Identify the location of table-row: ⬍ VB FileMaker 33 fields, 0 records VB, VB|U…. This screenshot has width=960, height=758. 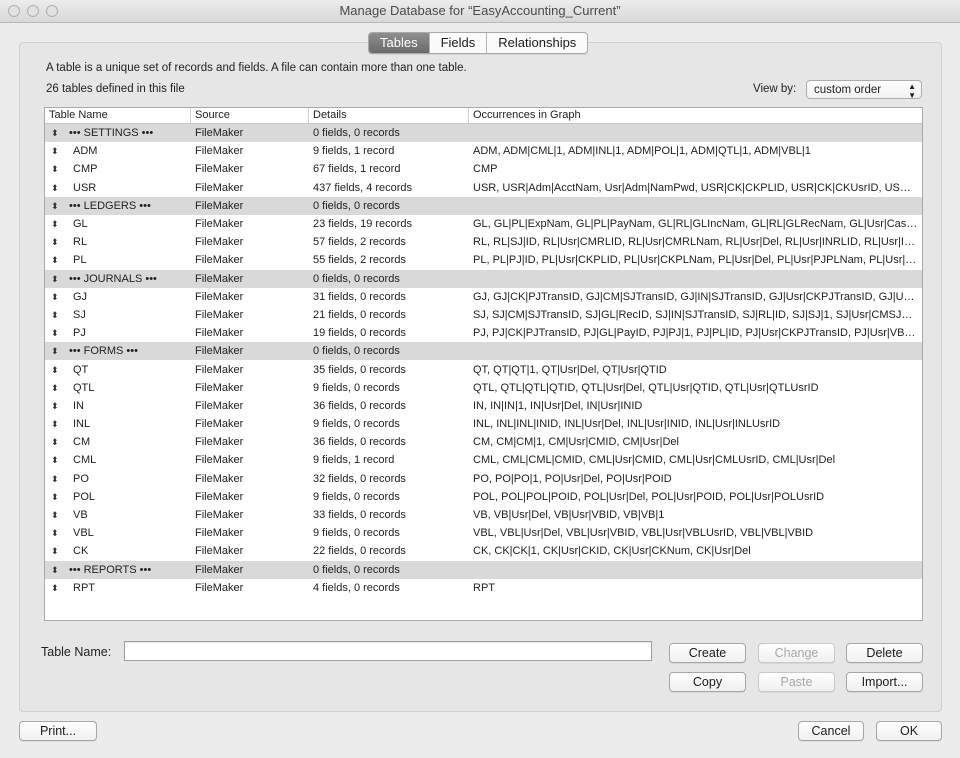
(483, 515).